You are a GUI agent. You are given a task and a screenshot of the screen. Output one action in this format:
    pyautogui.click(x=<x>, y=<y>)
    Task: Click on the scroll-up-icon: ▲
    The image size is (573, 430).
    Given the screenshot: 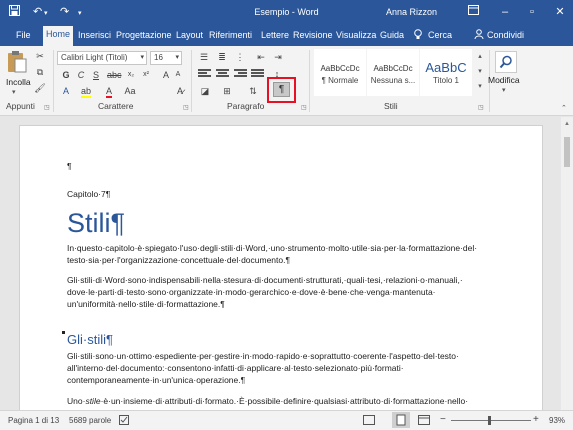 What is the action you would take?
    pyautogui.click(x=567, y=124)
    